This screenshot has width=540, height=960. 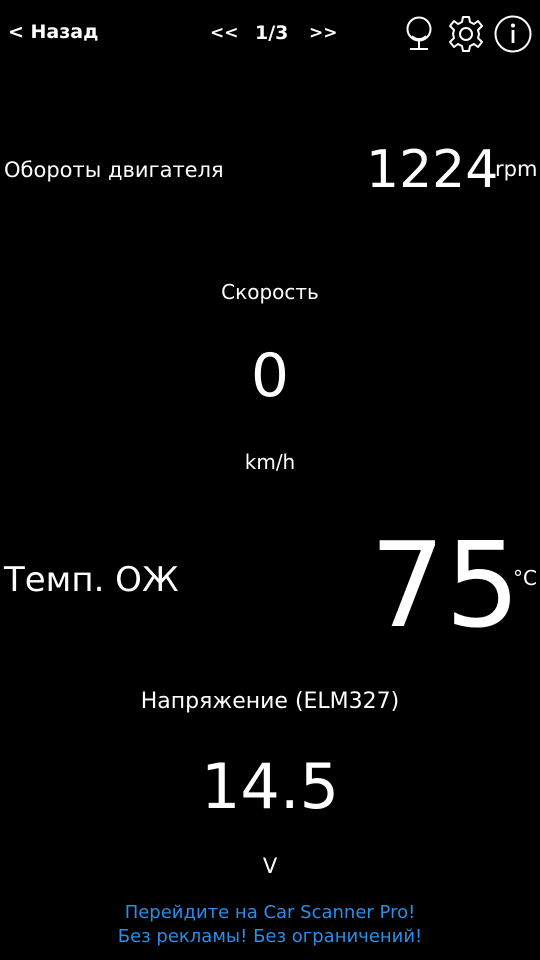 I want to click on rpm-label: Обороты двигателя, so click(x=114, y=170).